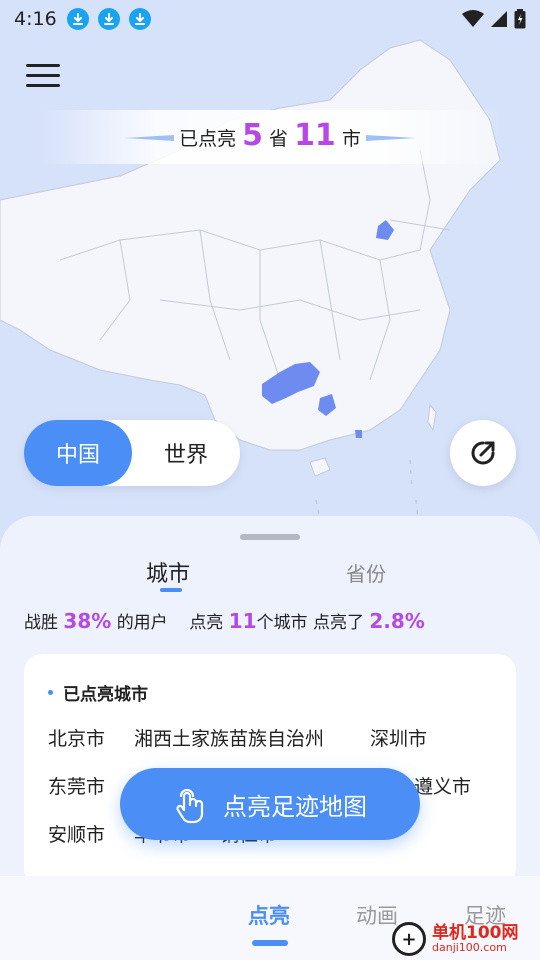 The image size is (540, 960). Describe the element at coordinates (77, 739) in the screenshot. I see `city-item: 北京市` at that location.